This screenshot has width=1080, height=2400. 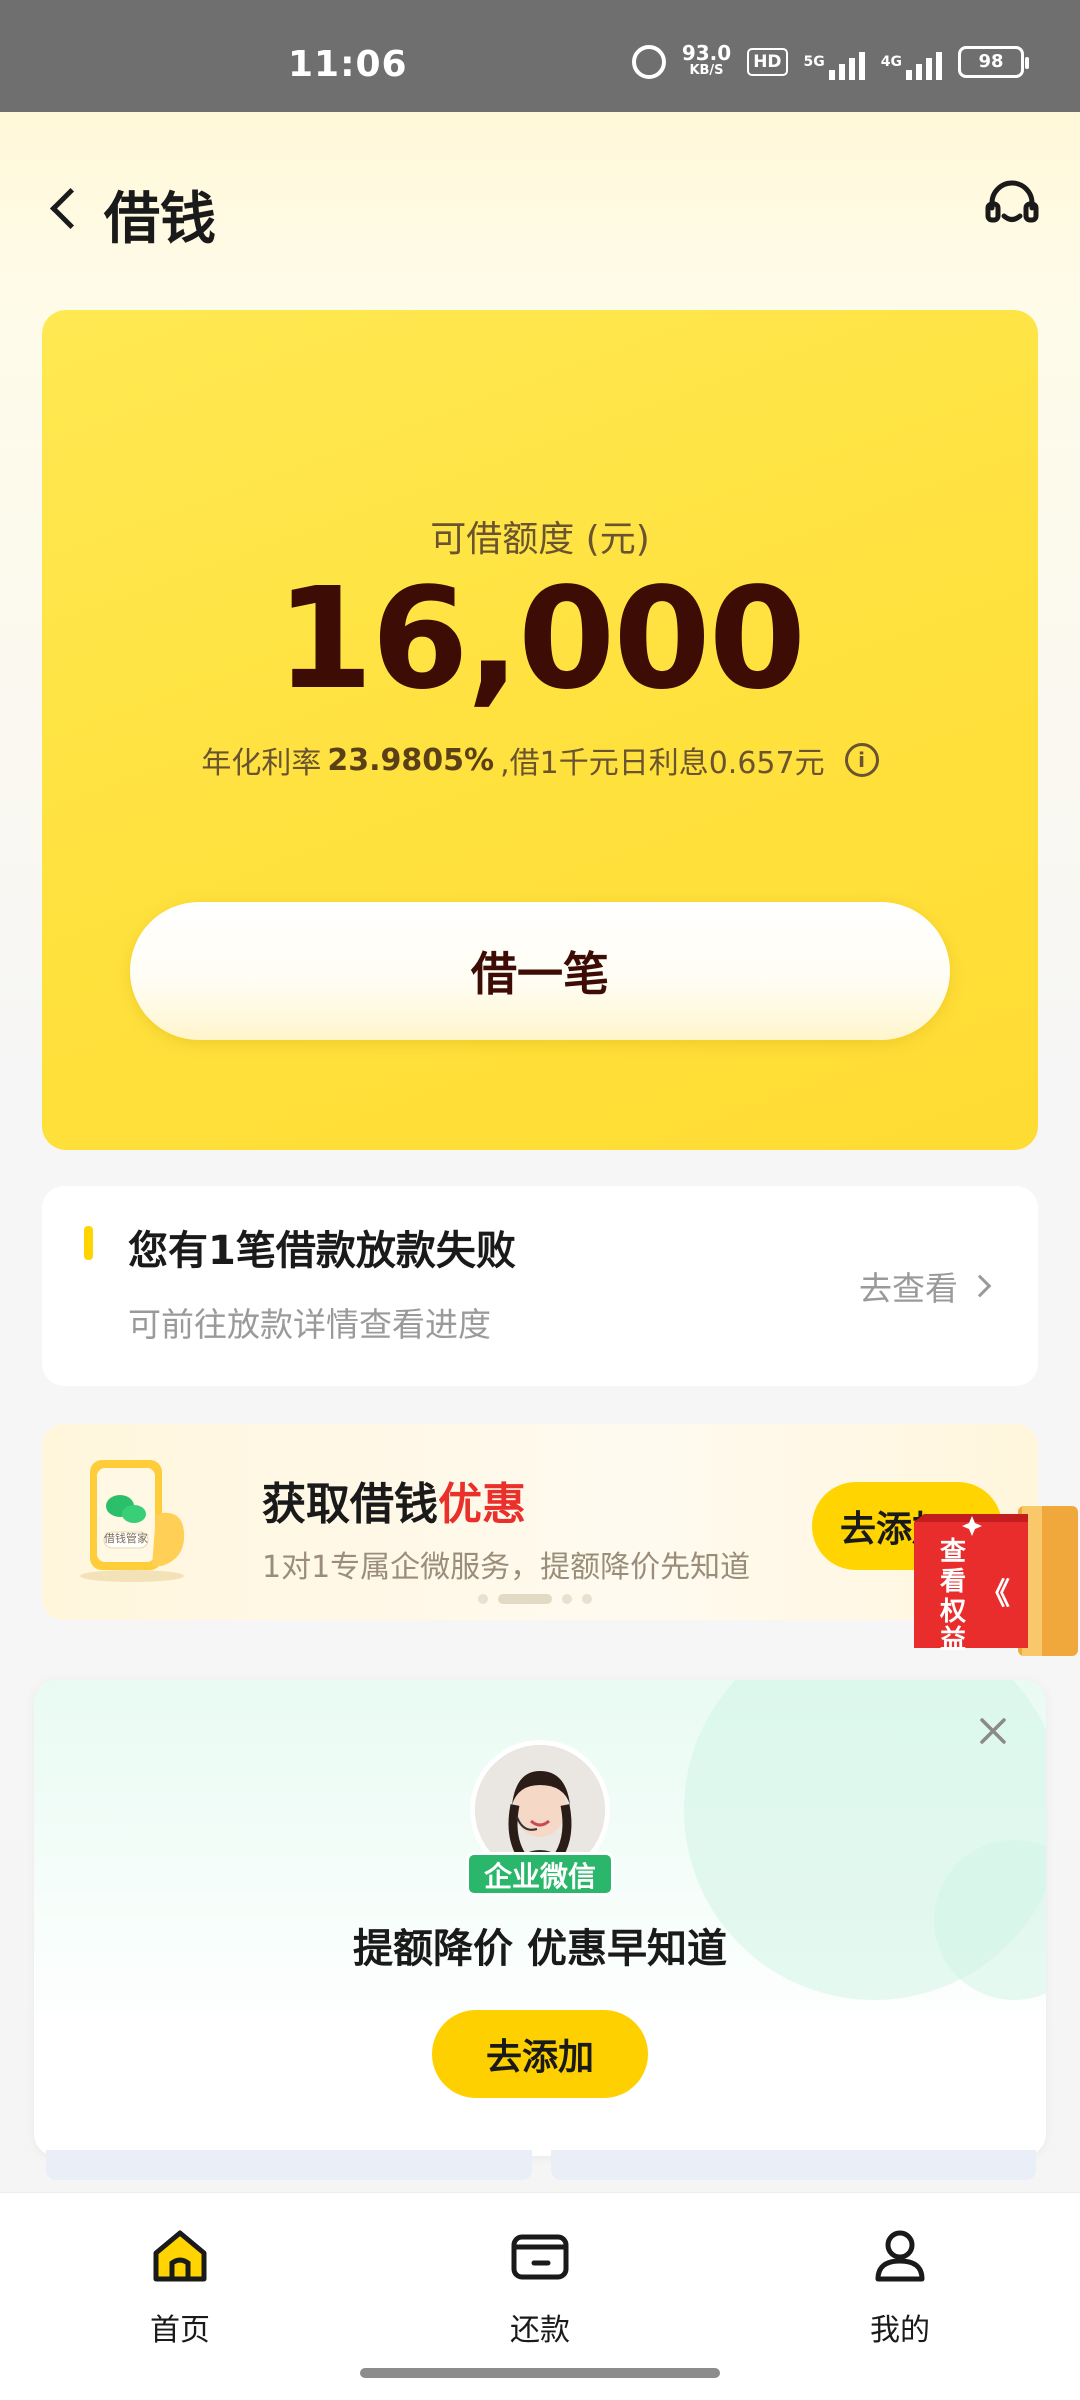 I want to click on chevron-right-icon, so click(x=980, y=1286).